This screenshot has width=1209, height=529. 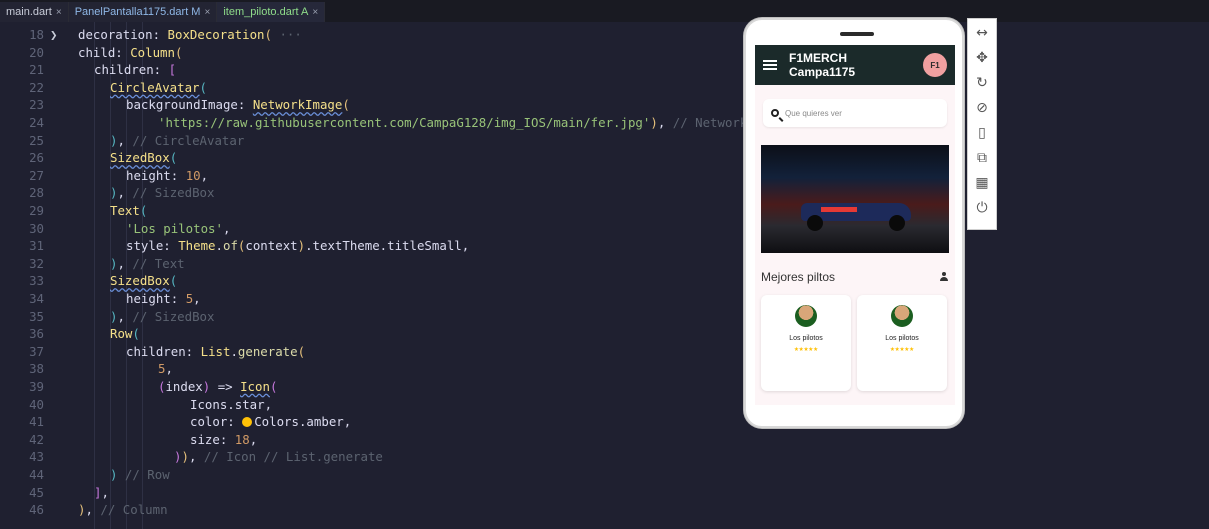 What do you see at coordinates (130, 52) in the screenshot?
I see `code-text: child: Column(` at bounding box center [130, 52].